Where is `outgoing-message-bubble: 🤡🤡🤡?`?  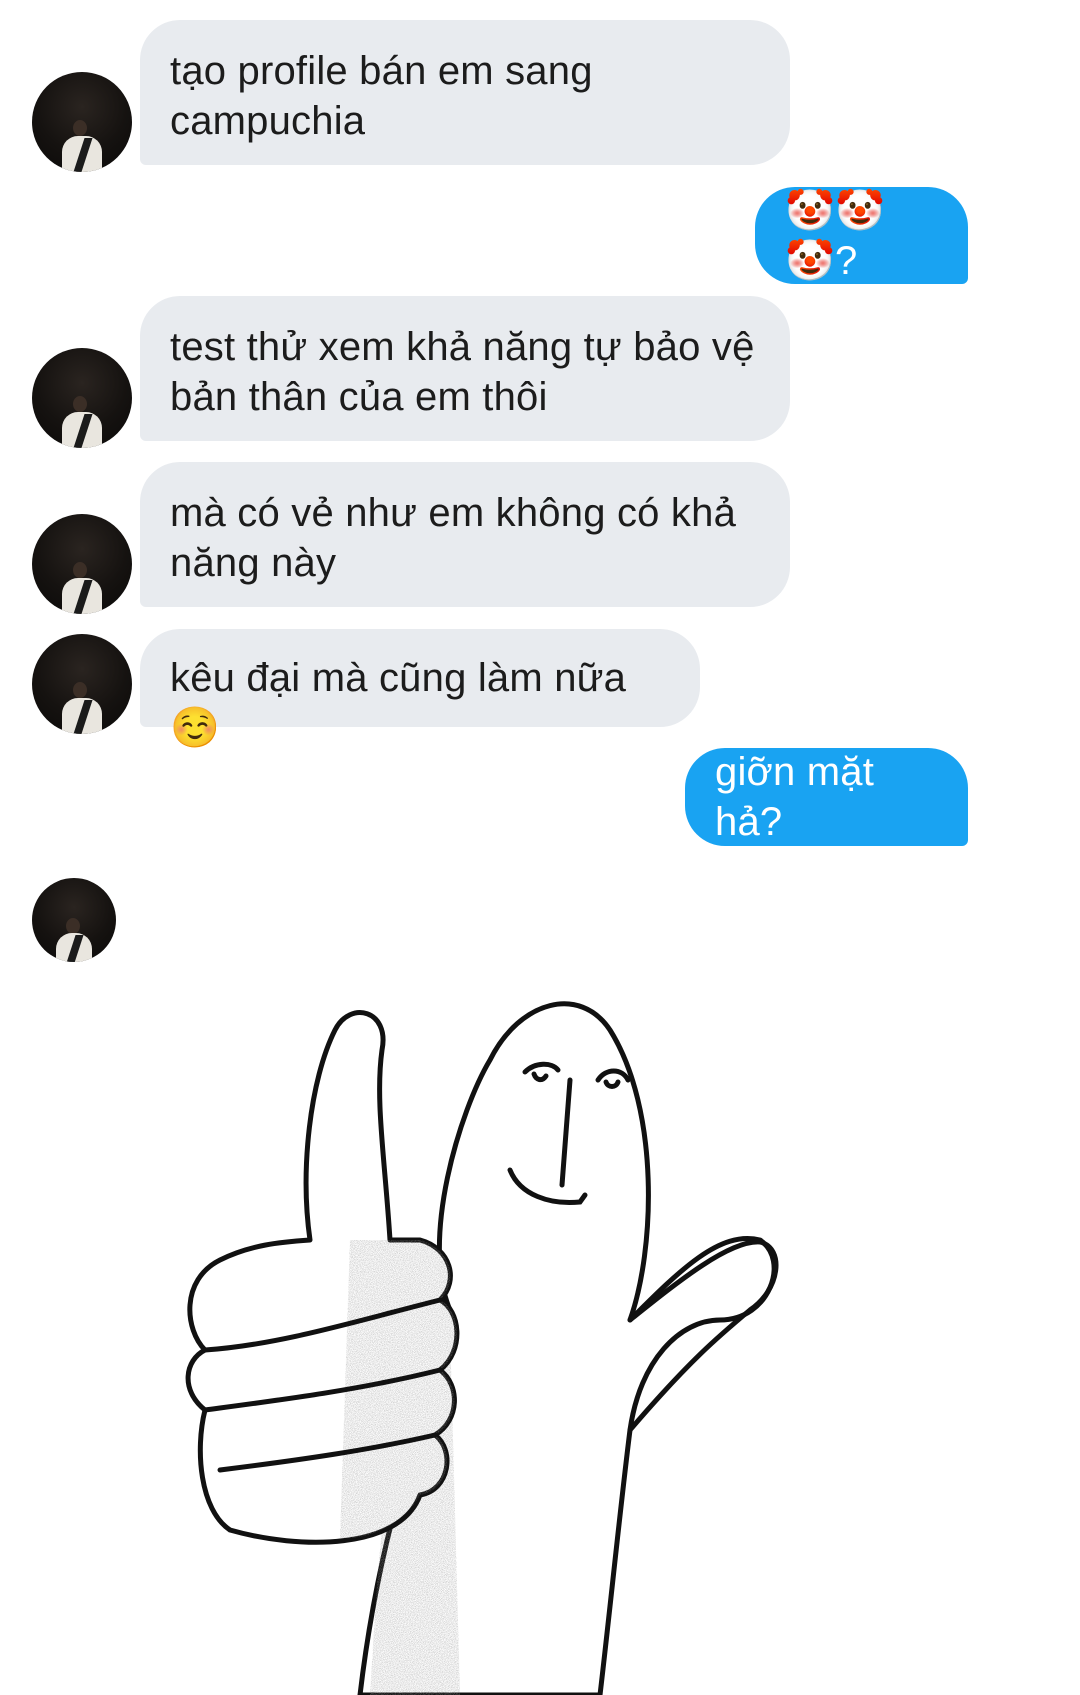
outgoing-message-bubble: 🤡🤡🤡? is located at coordinates (861, 235).